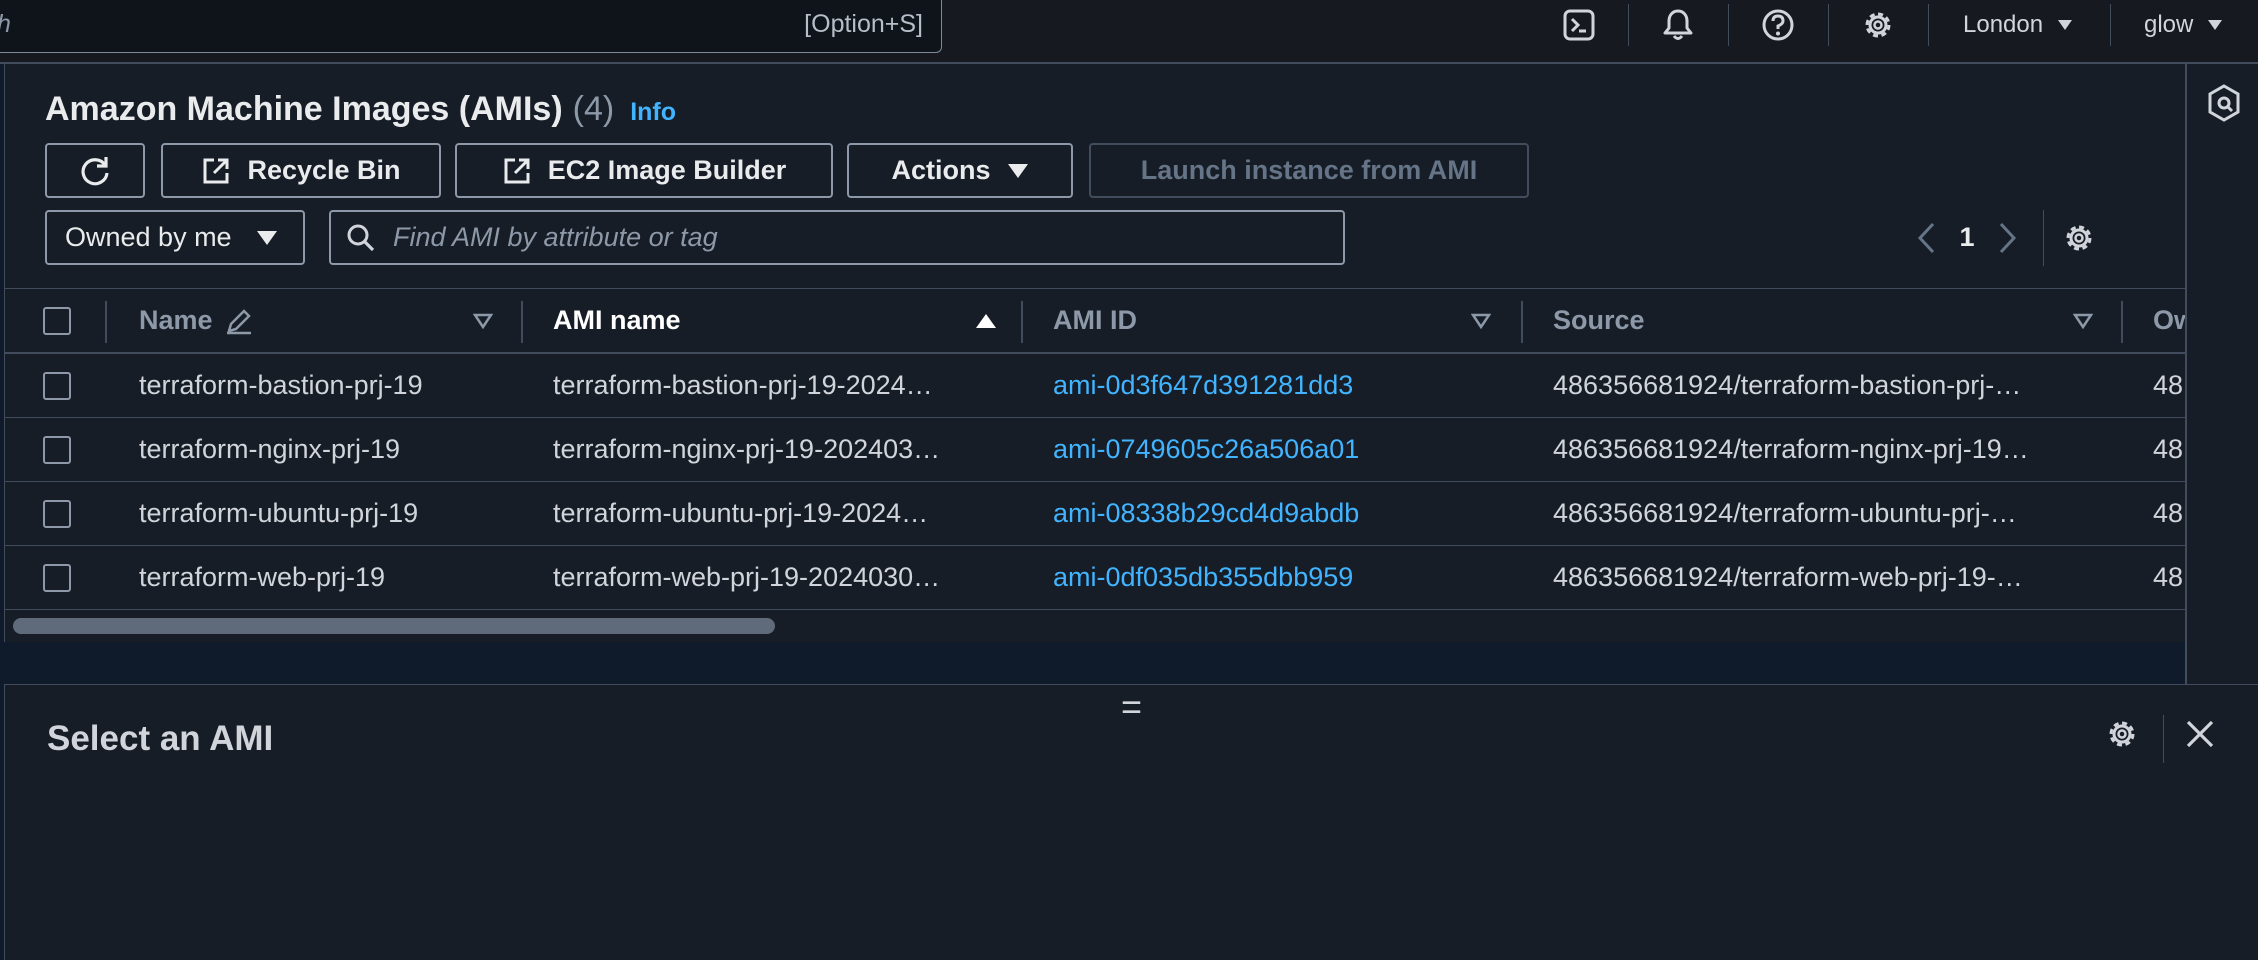  Describe the element at coordinates (2169, 24) in the screenshot. I see `account-label: glow` at that location.